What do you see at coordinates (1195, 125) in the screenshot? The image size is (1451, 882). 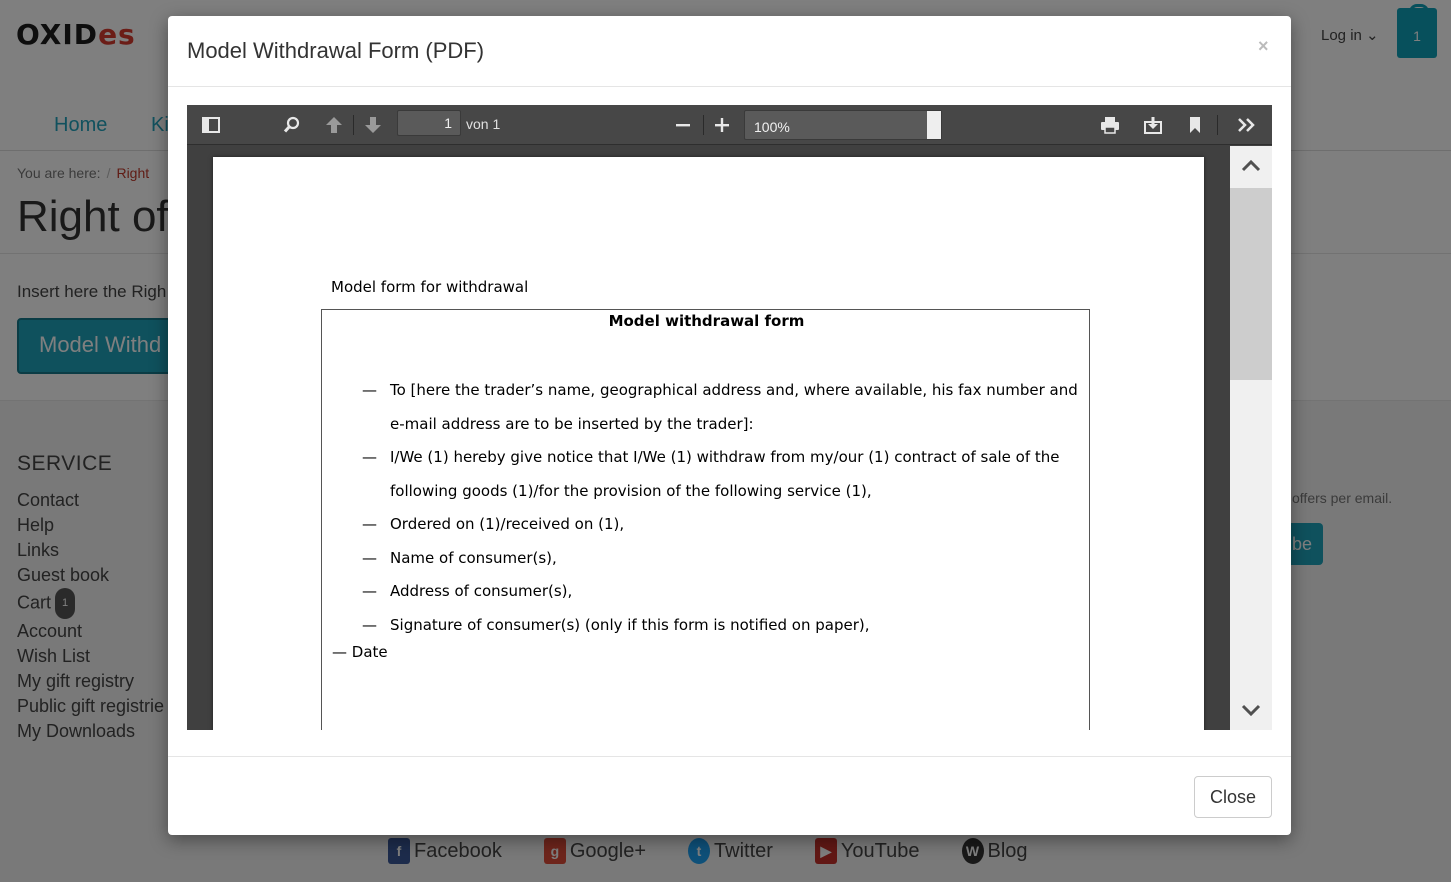 I see `bookmark-icon` at bounding box center [1195, 125].